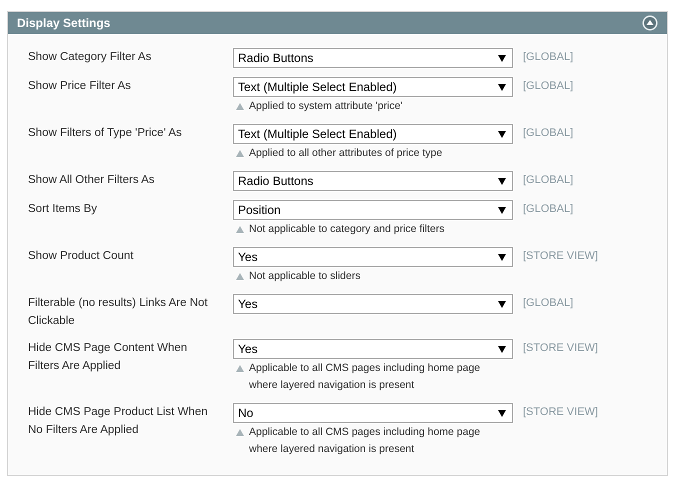  What do you see at coordinates (92, 180) in the screenshot?
I see `field-label: Show All Other Filters As` at bounding box center [92, 180].